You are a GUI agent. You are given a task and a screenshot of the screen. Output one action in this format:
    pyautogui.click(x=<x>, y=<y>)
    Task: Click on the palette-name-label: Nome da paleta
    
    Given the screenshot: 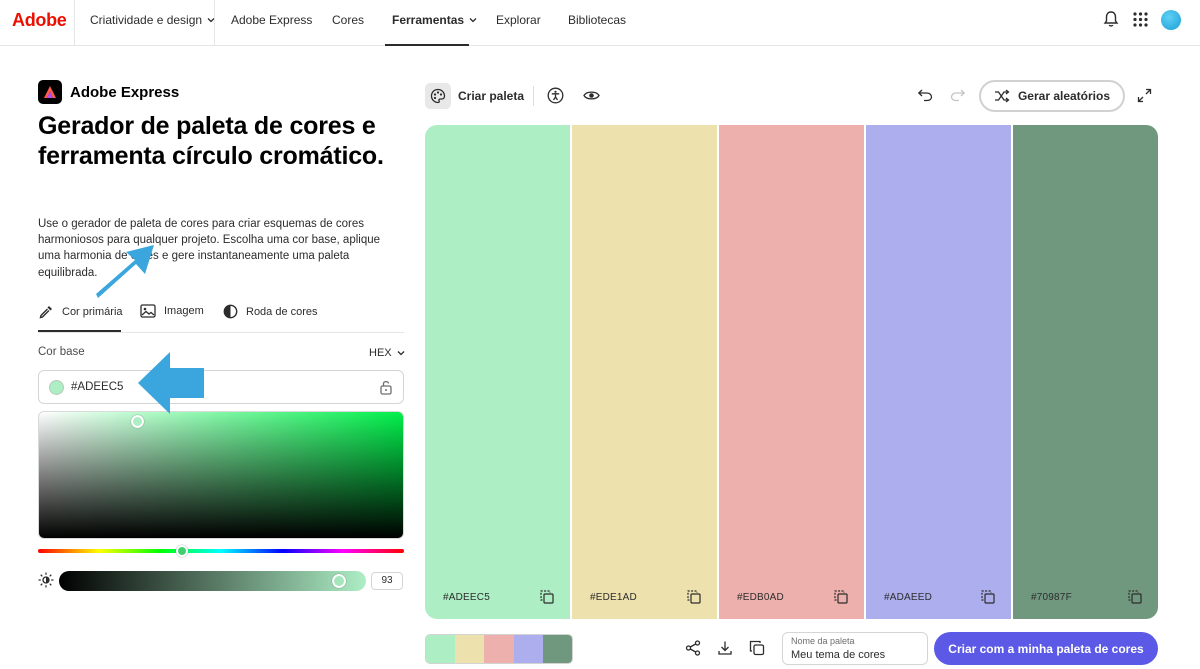 What is the action you would take?
    pyautogui.click(x=823, y=641)
    